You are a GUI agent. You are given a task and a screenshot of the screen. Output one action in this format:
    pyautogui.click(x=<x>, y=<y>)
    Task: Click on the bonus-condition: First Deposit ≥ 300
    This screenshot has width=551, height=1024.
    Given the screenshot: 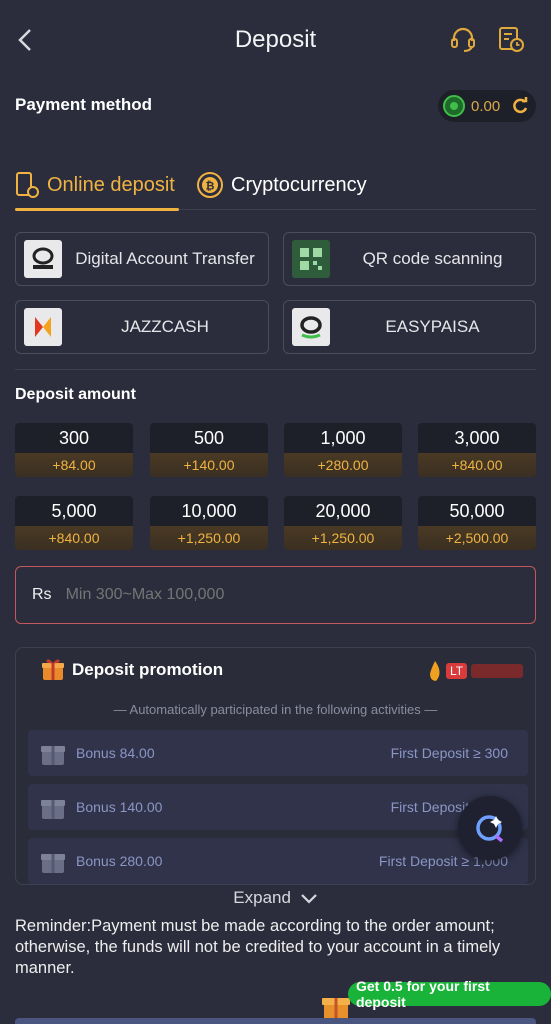 What is the action you would take?
    pyautogui.click(x=449, y=753)
    